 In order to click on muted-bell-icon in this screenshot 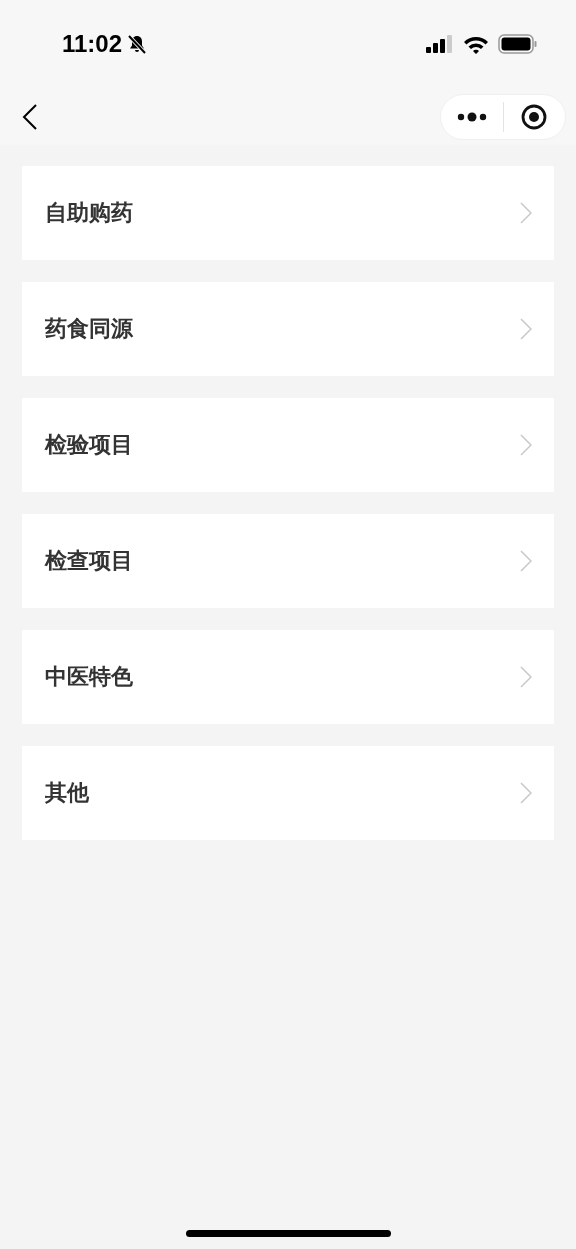, I will do `click(137, 44)`.